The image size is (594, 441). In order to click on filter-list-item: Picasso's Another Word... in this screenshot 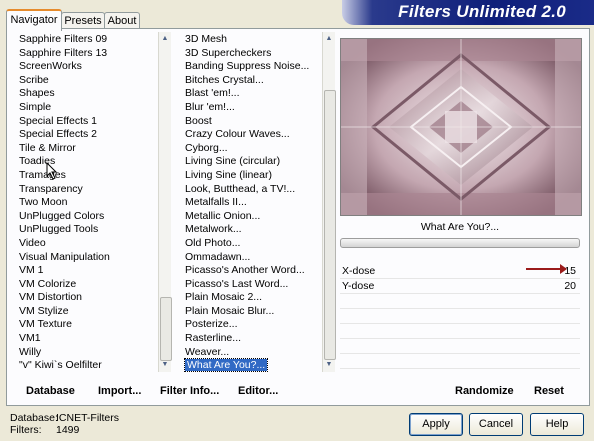, I will do `click(253, 271)`.